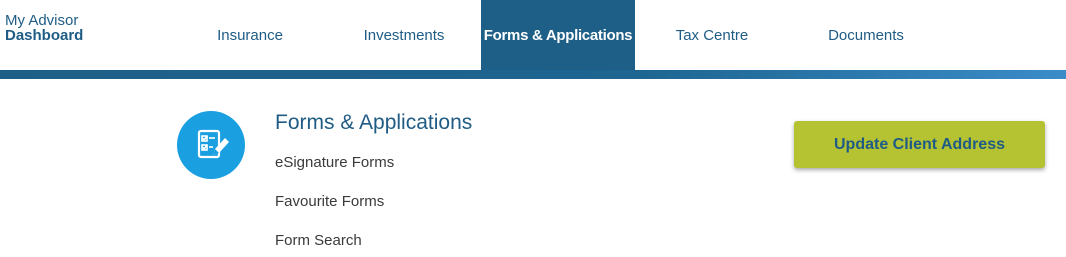 This screenshot has width=1066, height=257. Describe the element at coordinates (44, 35) in the screenshot. I see `brand-line-2: Dashboard` at that location.